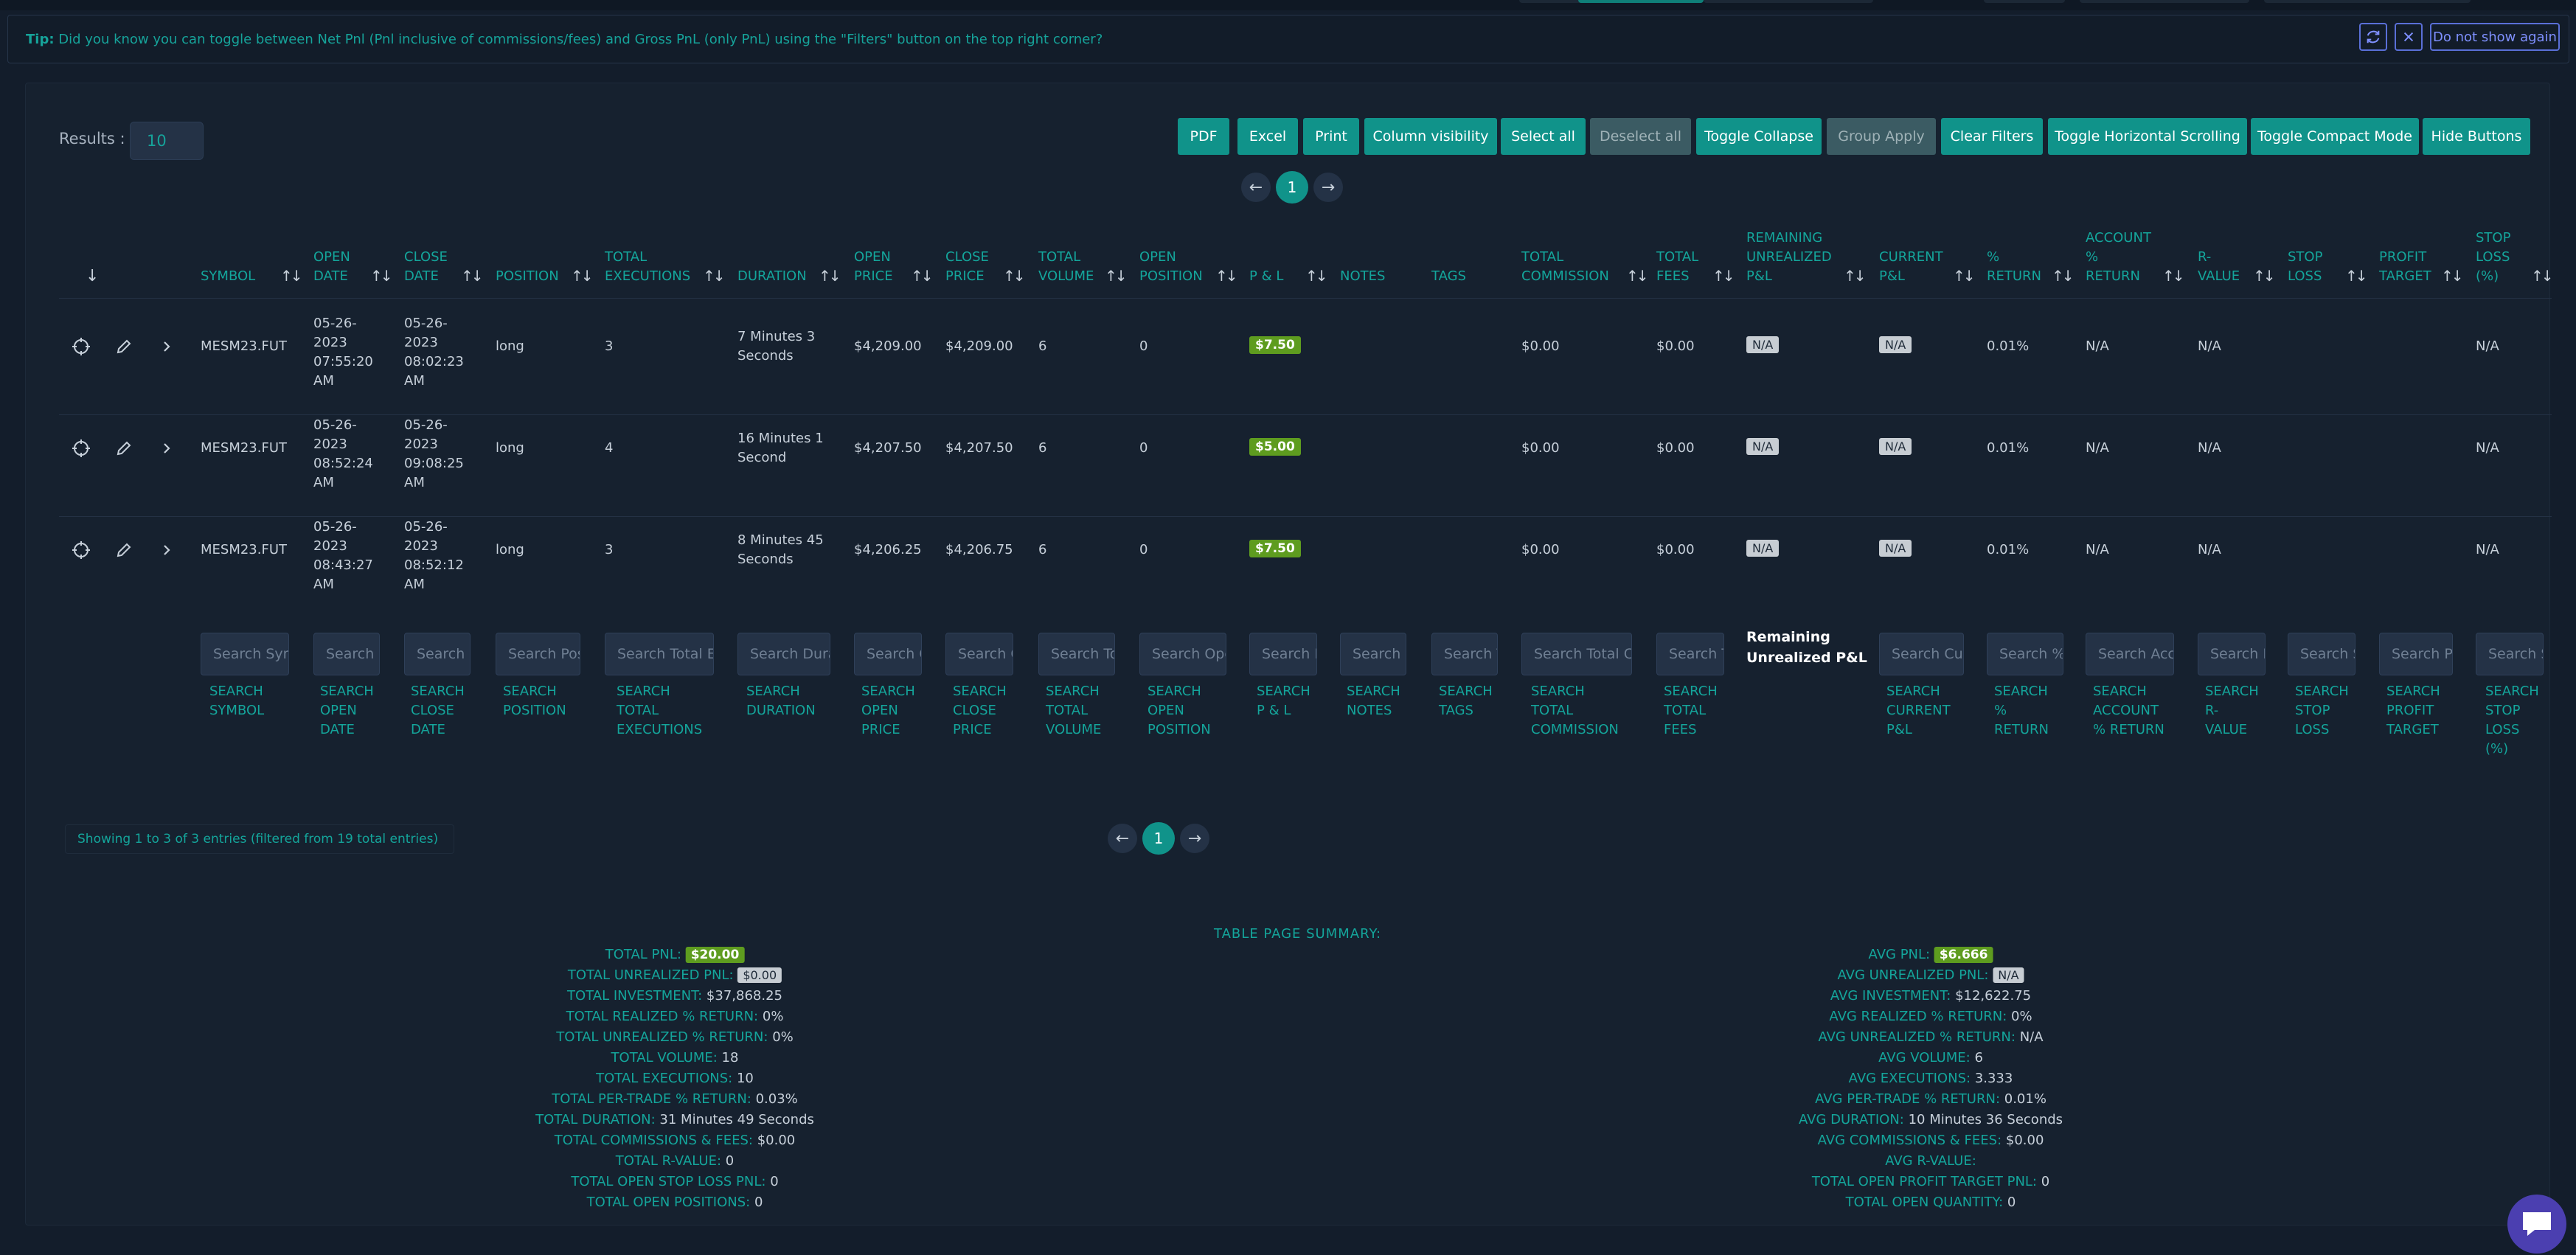 The image size is (2576, 1255). Describe the element at coordinates (2409, 37) in the screenshot. I see `close-icon` at that location.